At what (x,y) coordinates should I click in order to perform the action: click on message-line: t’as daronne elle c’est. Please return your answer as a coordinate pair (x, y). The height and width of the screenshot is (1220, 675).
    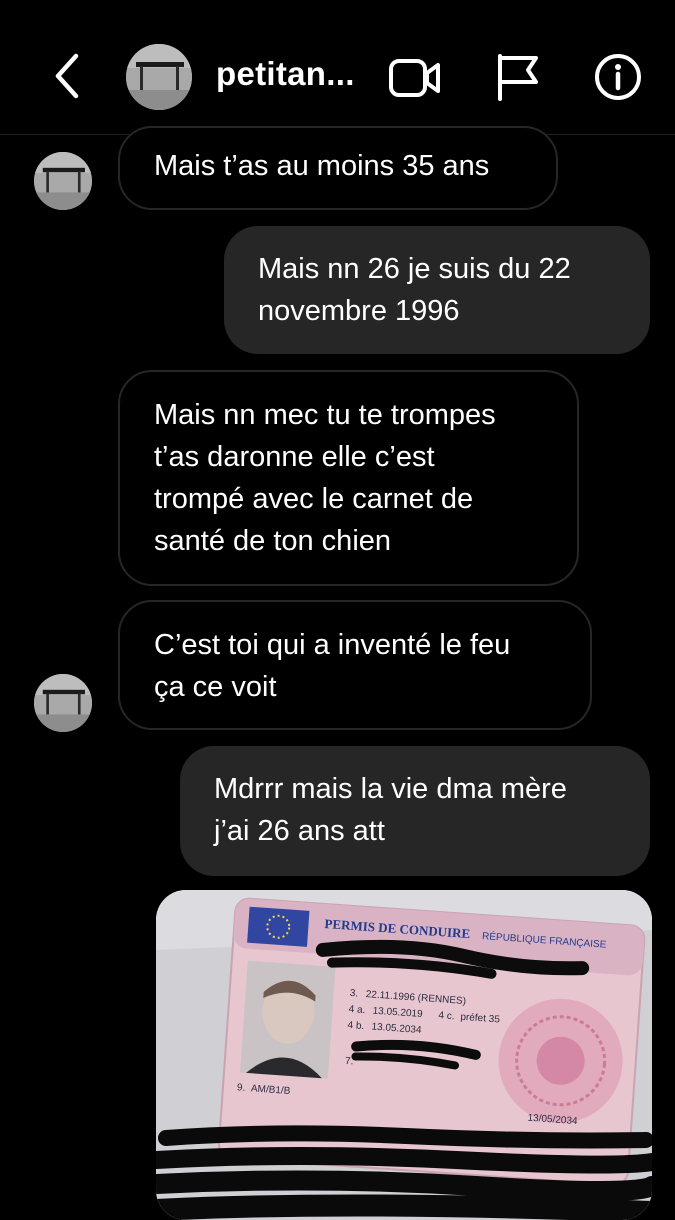
    Looking at the image, I should click on (294, 457).